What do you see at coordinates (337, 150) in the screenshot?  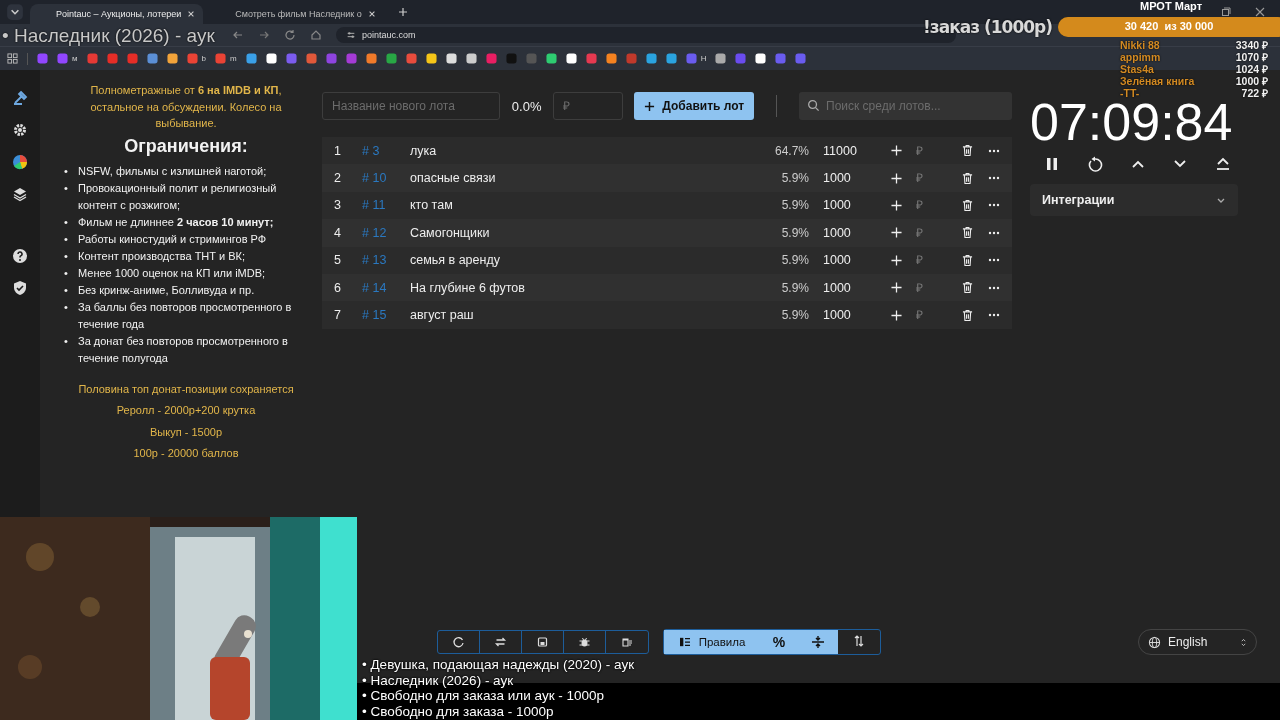 I see `row-number: 1` at bounding box center [337, 150].